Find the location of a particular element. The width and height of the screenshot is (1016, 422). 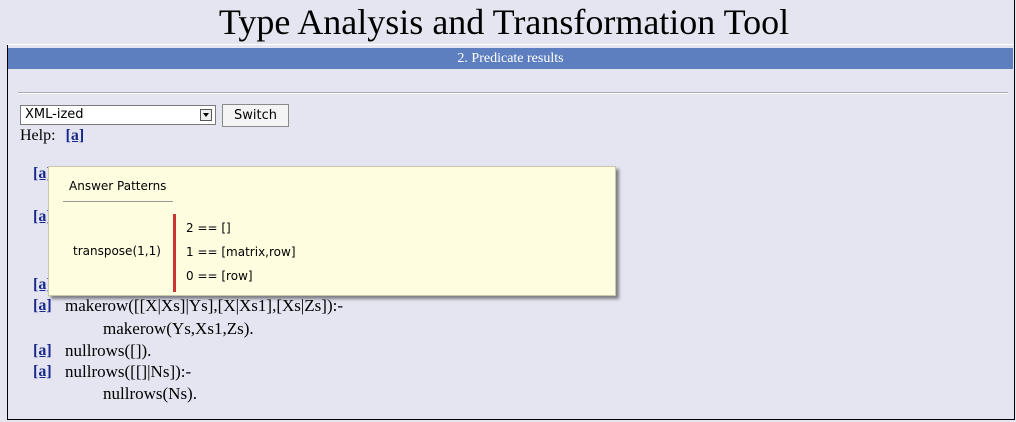

view-select: XML-ized is located at coordinates (118, 115).